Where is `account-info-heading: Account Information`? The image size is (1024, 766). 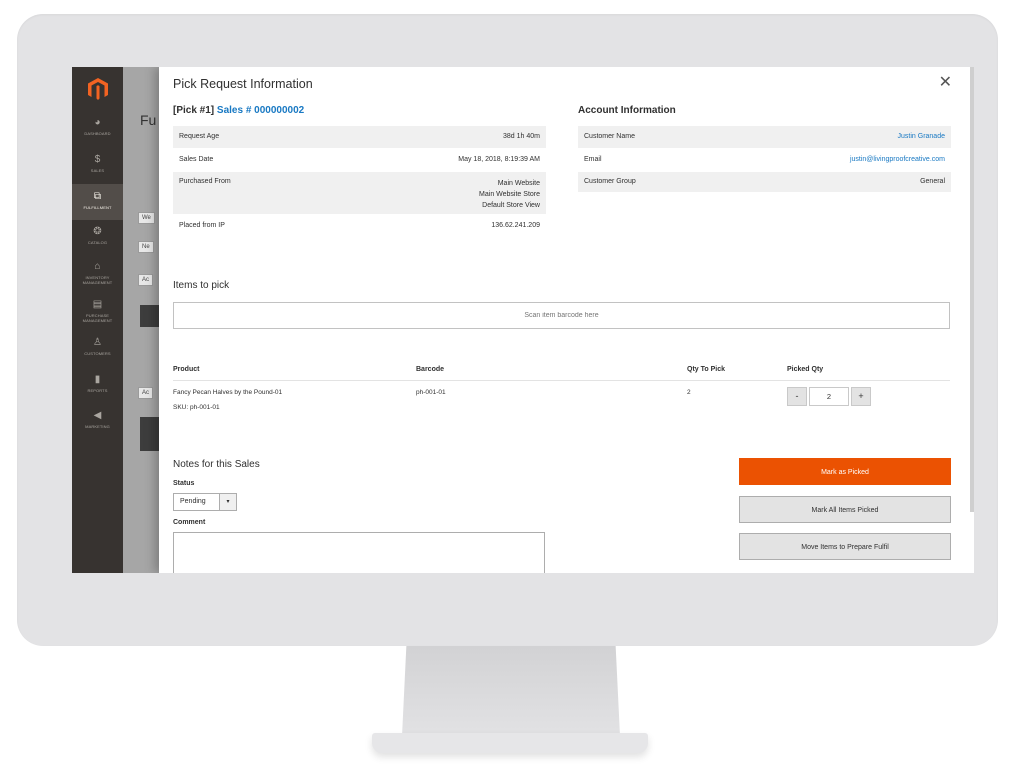 account-info-heading: Account Information is located at coordinates (627, 110).